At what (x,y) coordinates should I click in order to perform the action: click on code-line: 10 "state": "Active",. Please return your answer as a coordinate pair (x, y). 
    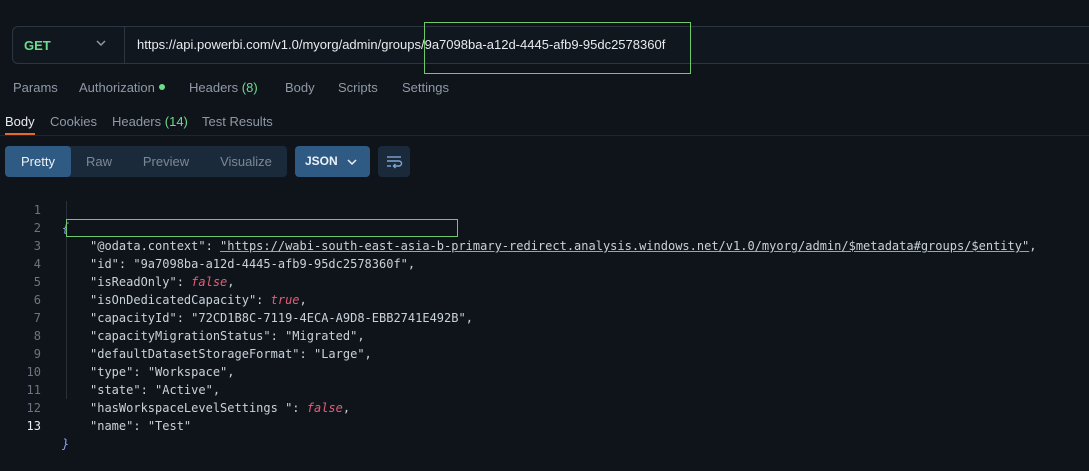
    Looking at the image, I should click on (544, 371).